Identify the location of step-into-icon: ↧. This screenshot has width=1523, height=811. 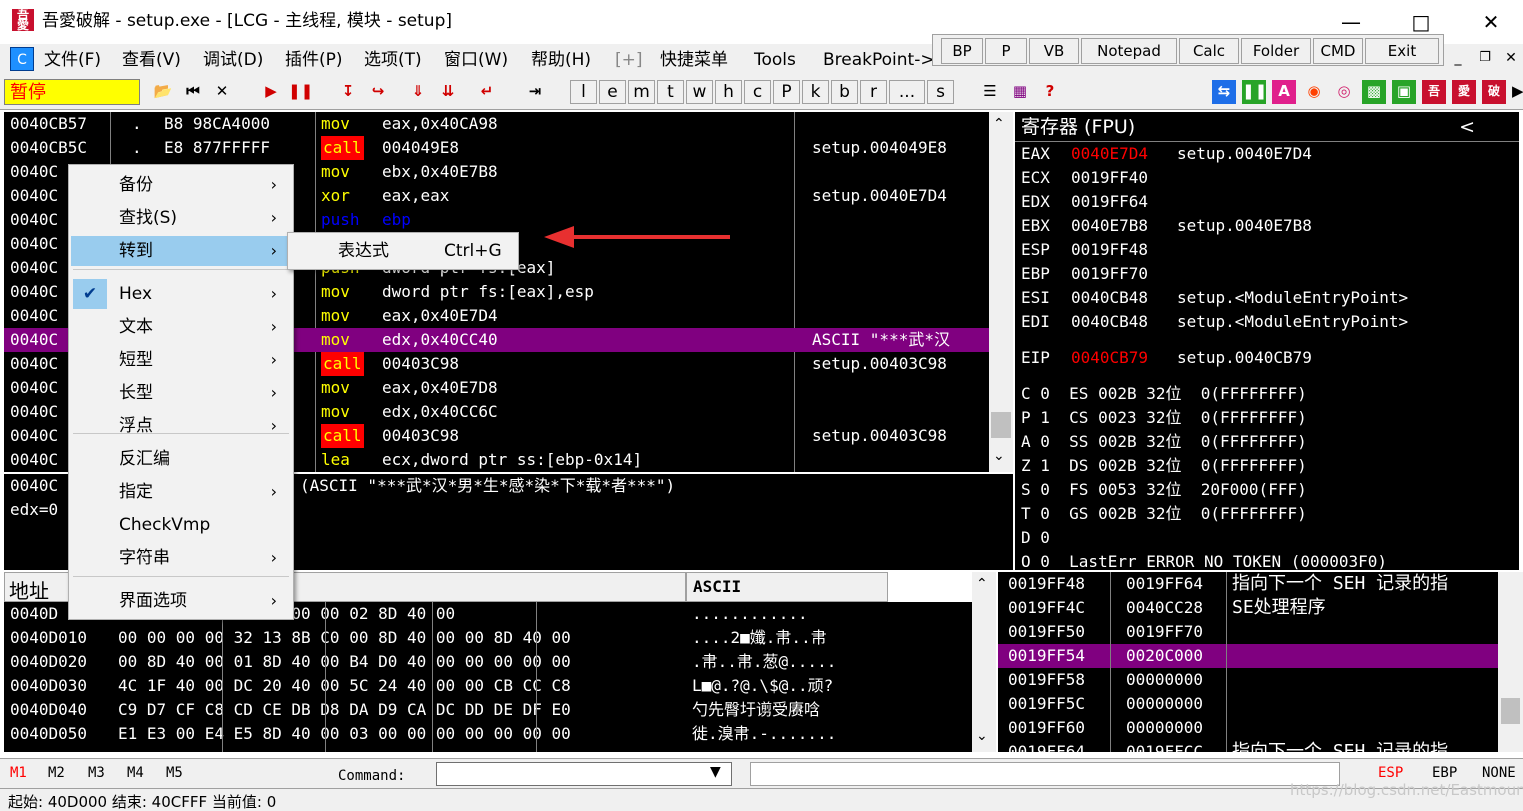
(348, 92).